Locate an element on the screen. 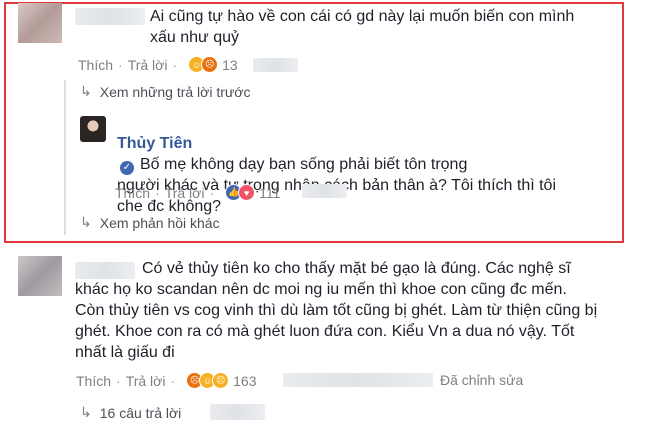 The image size is (650, 432). edited-label: Đã chỉnh sửa is located at coordinates (481, 380).